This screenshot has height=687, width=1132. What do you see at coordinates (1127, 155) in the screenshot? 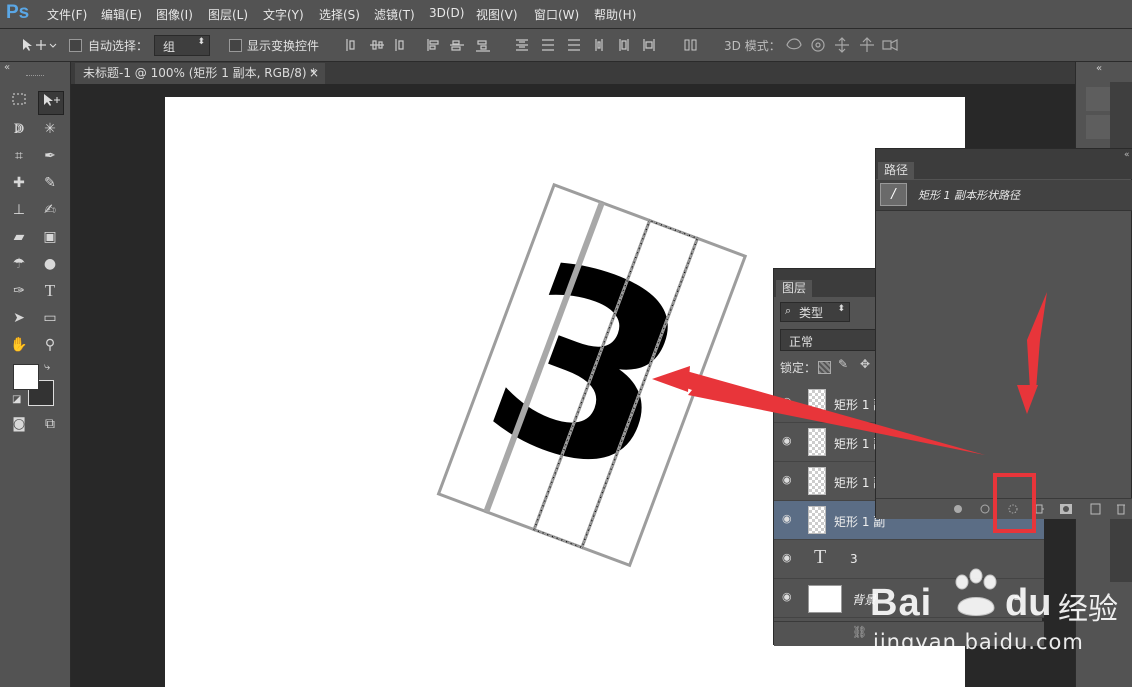
I see `collapse-panel-icon: «` at bounding box center [1127, 155].